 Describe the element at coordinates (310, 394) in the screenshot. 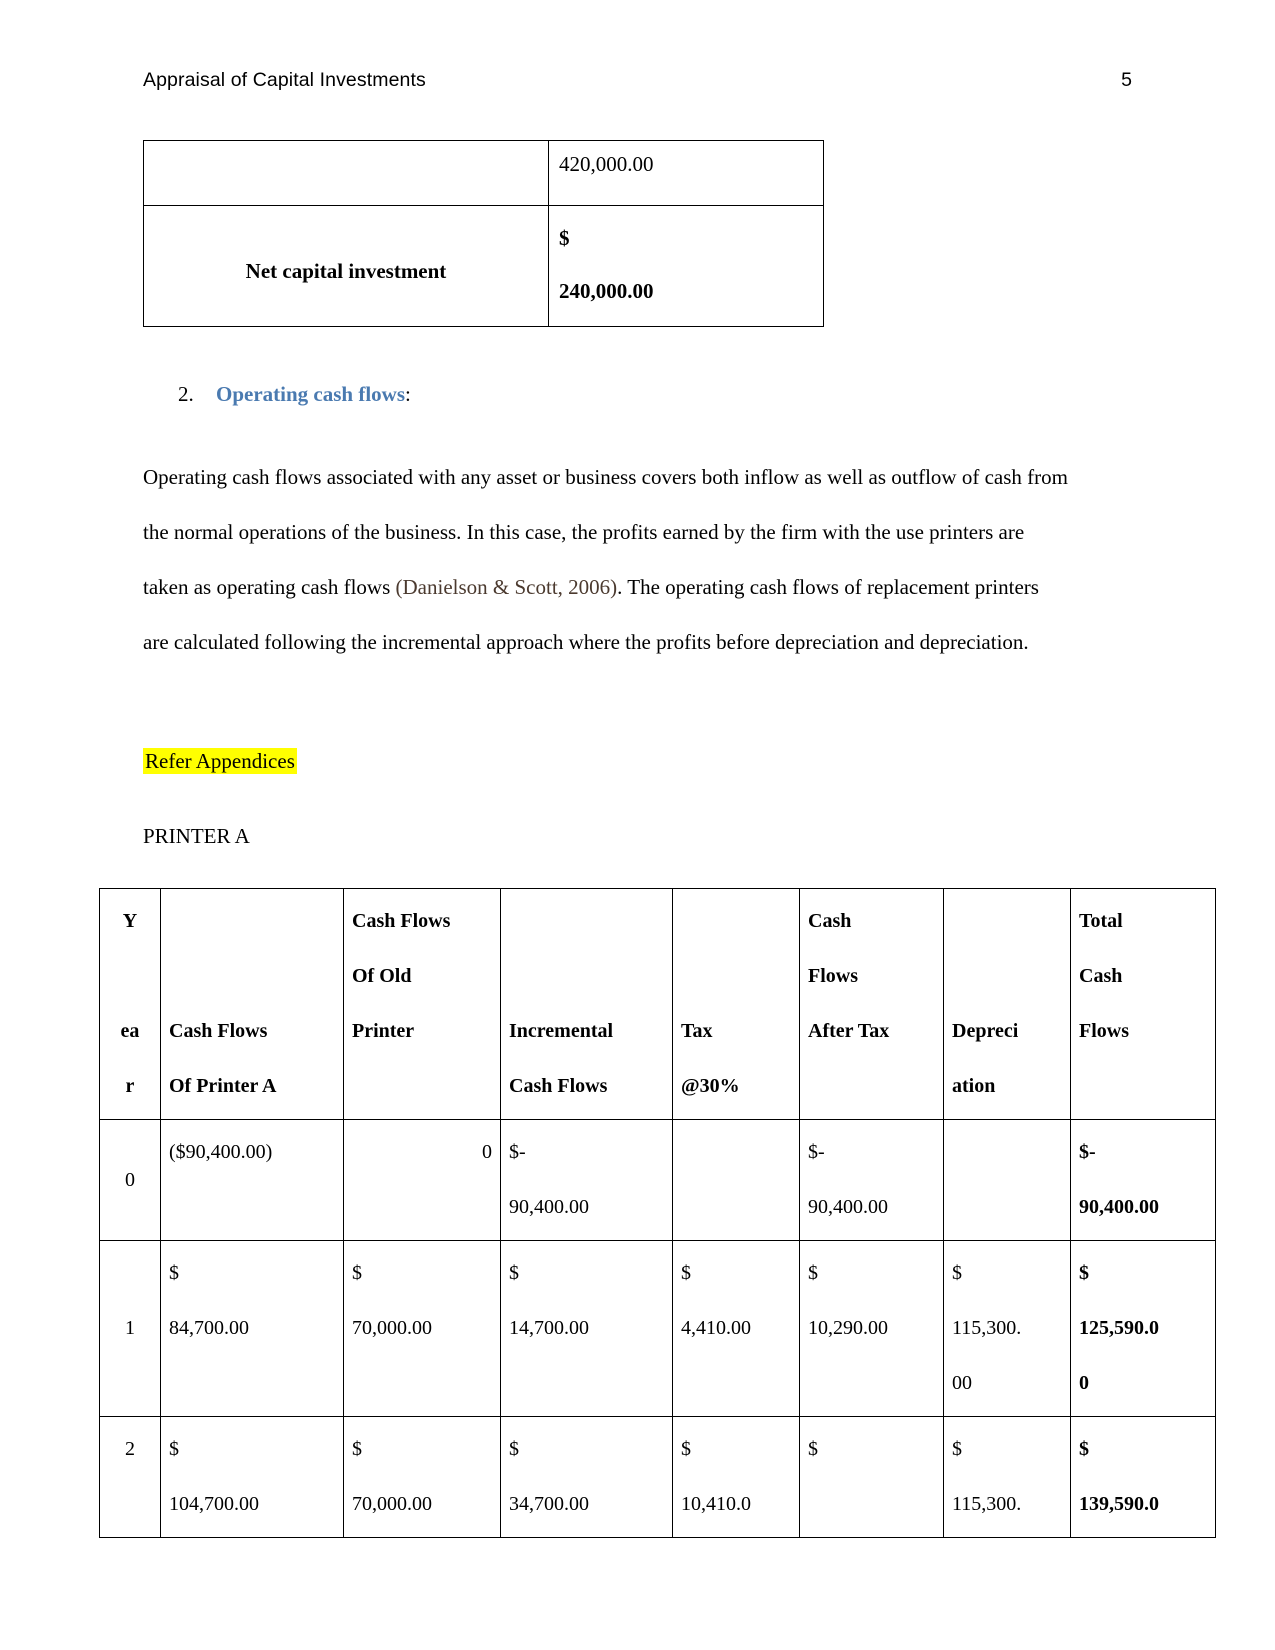

I see `heading-label: Operating cash flows` at that location.